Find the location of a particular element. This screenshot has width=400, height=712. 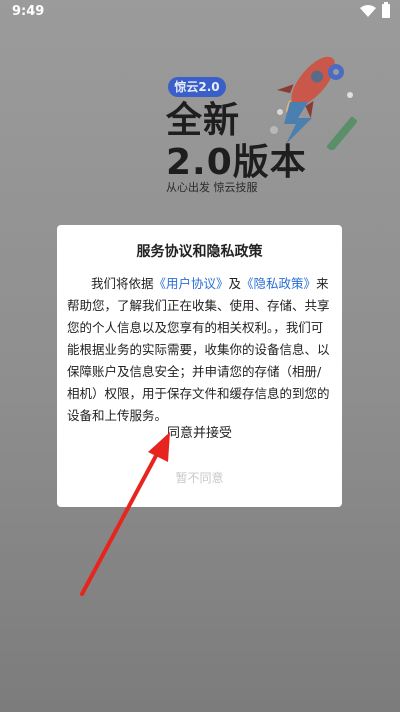

version-badge: 惊云2.0 is located at coordinates (197, 87).